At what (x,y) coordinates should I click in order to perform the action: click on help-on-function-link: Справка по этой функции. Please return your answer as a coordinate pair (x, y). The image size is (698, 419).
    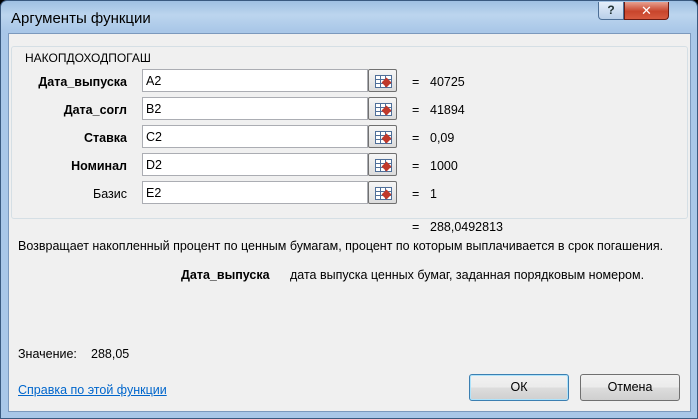
    Looking at the image, I should click on (92, 390).